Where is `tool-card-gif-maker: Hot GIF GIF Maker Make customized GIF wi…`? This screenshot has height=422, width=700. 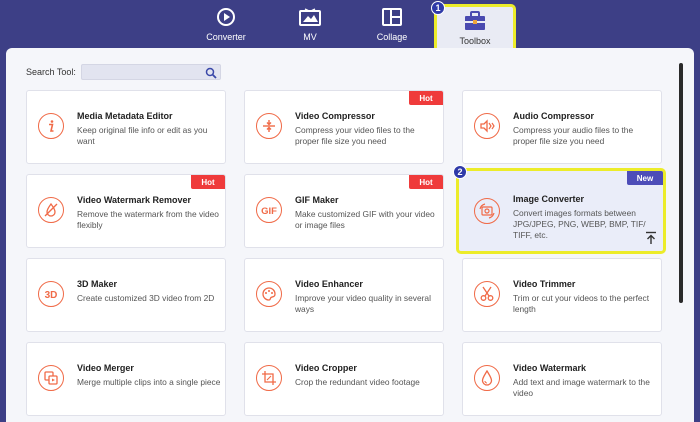
tool-card-gif-maker: Hot GIF GIF Maker Make customized GIF wi… is located at coordinates (344, 211).